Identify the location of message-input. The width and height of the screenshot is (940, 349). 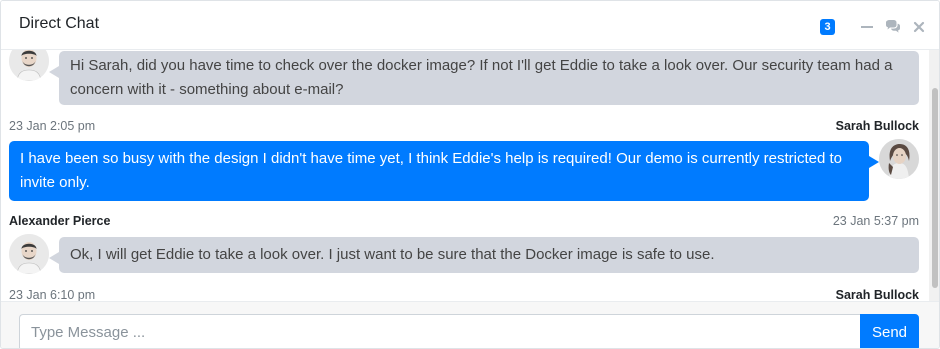
(440, 331).